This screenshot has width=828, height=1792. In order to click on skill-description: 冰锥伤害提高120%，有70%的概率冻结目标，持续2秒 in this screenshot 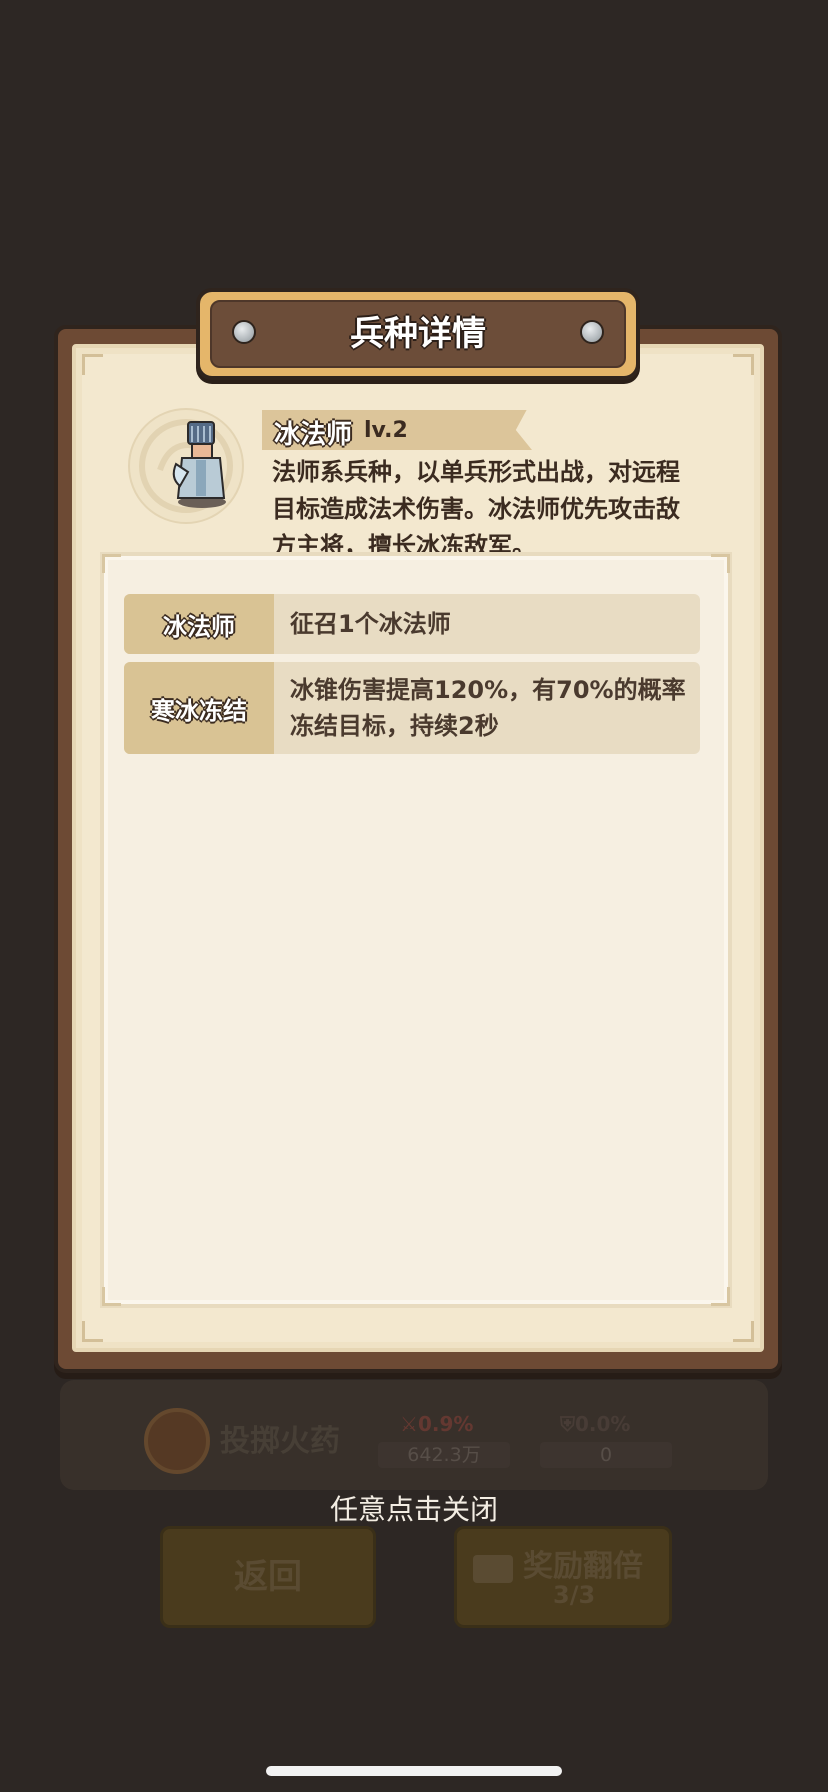, I will do `click(488, 708)`.